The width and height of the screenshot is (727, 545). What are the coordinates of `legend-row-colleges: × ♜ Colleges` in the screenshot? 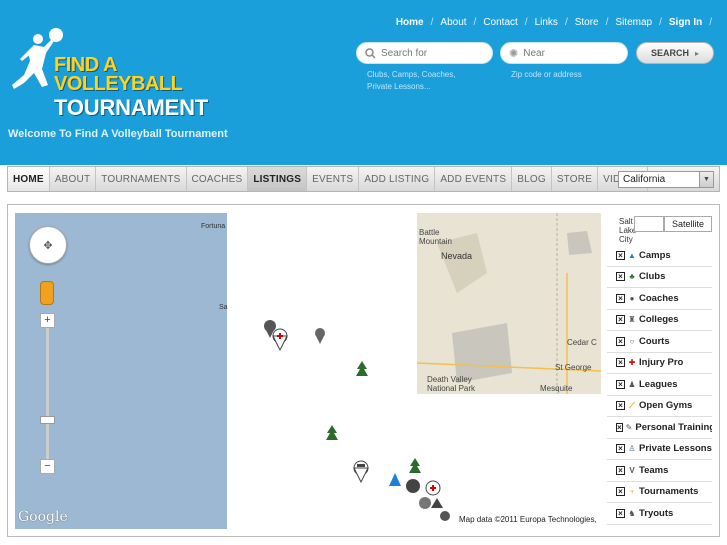 It's located at (659, 320).